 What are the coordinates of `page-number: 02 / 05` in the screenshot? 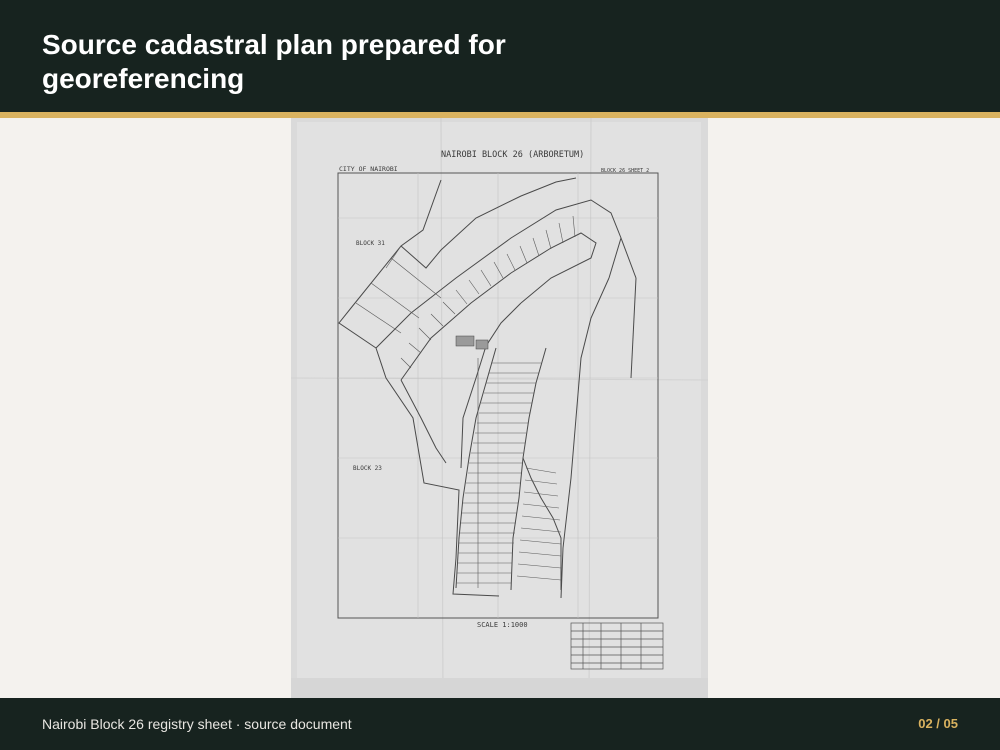 It's located at (938, 723).